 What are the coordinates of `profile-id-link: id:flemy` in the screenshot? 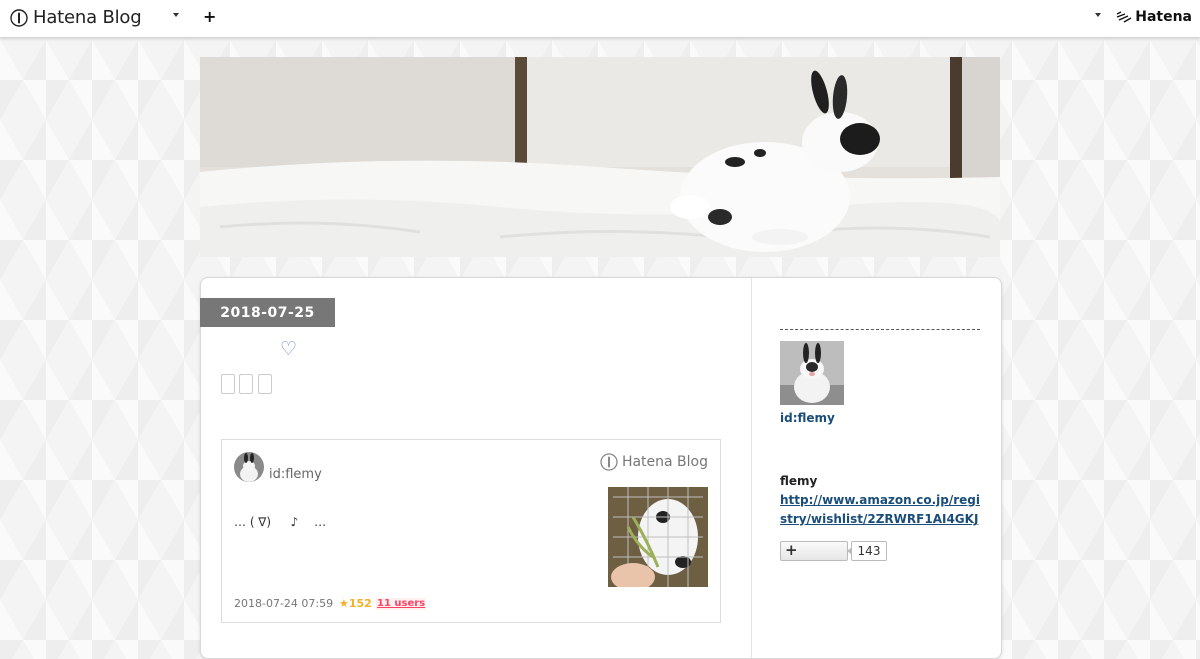 It's located at (807, 418).